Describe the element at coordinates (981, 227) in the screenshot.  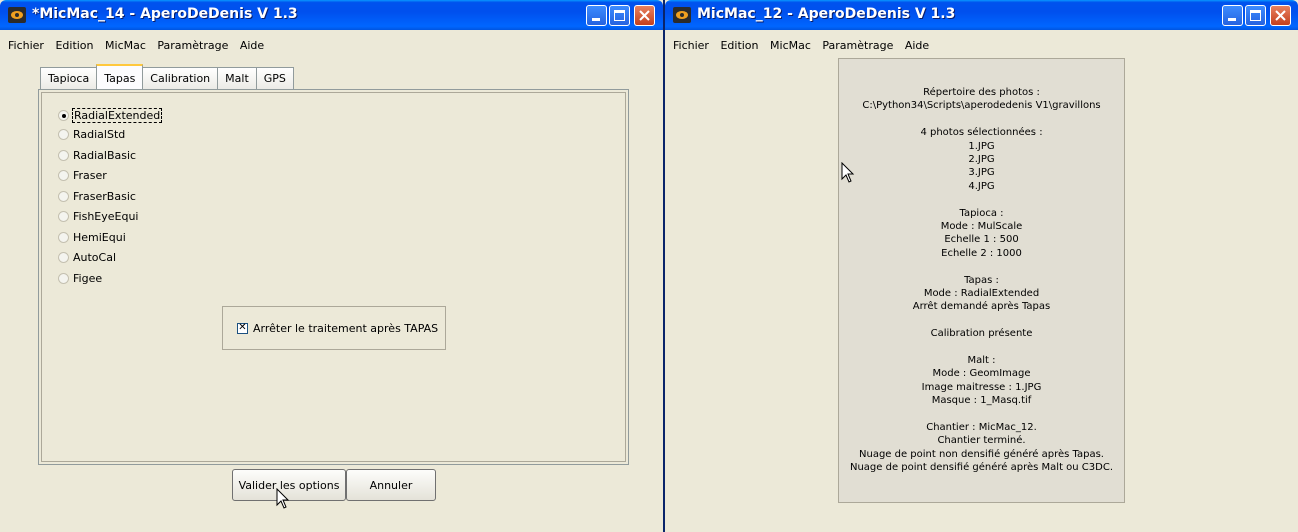
I see `summary-line: Mode : MulScale` at that location.